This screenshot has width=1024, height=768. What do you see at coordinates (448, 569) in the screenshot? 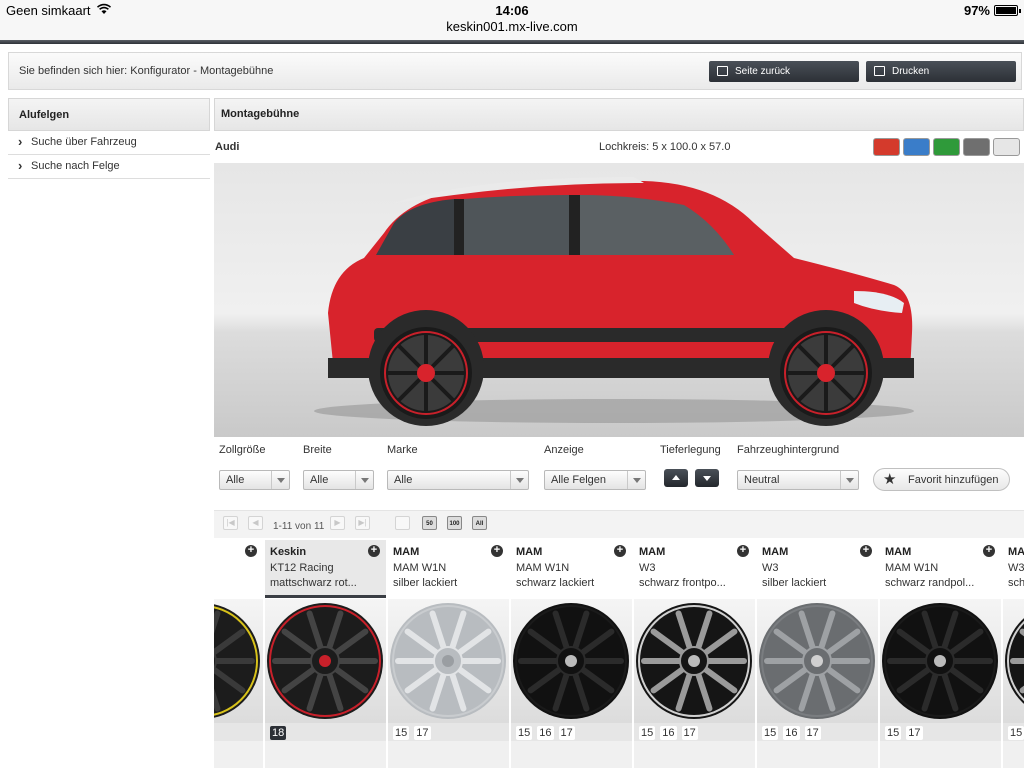
I see `rim-card-header: MAM MAM W1N silber lackiert +` at bounding box center [448, 569].